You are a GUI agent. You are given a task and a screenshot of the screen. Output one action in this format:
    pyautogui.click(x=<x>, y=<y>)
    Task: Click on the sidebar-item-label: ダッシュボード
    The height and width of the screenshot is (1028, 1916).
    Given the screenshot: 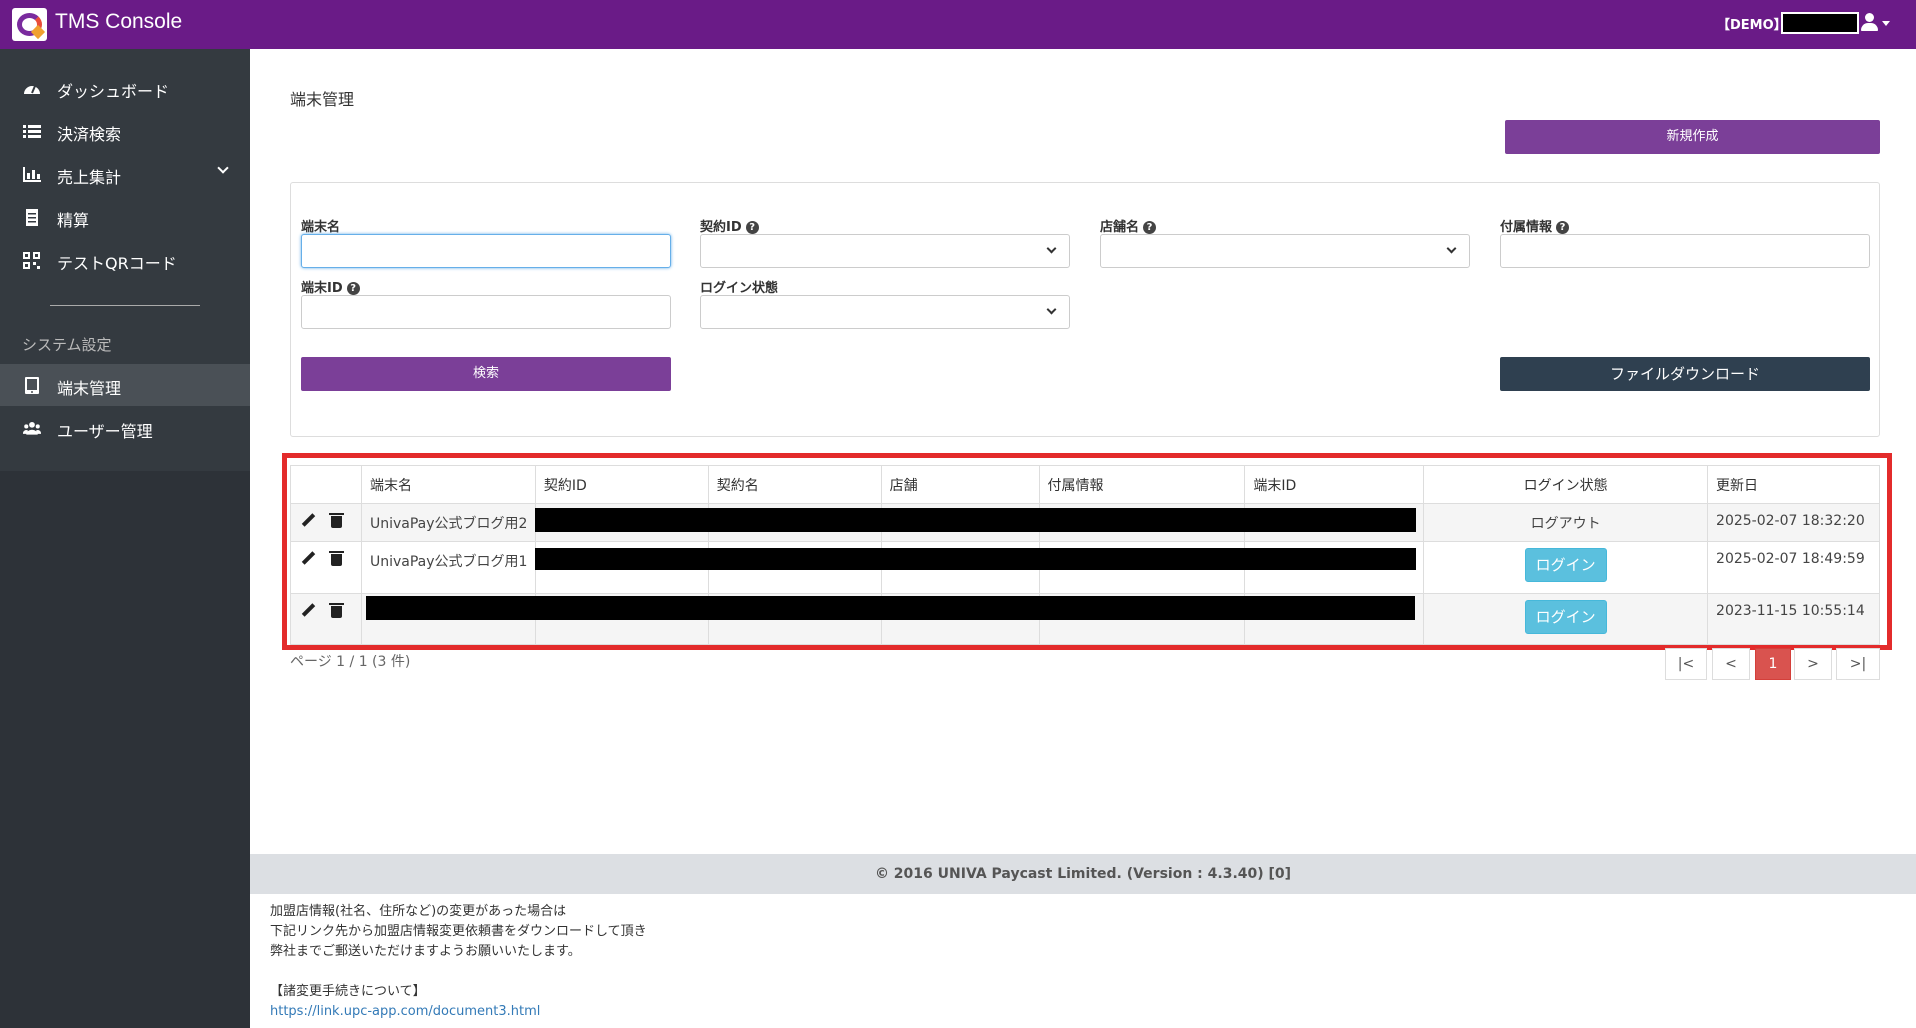 What is the action you would take?
    pyautogui.click(x=113, y=91)
    